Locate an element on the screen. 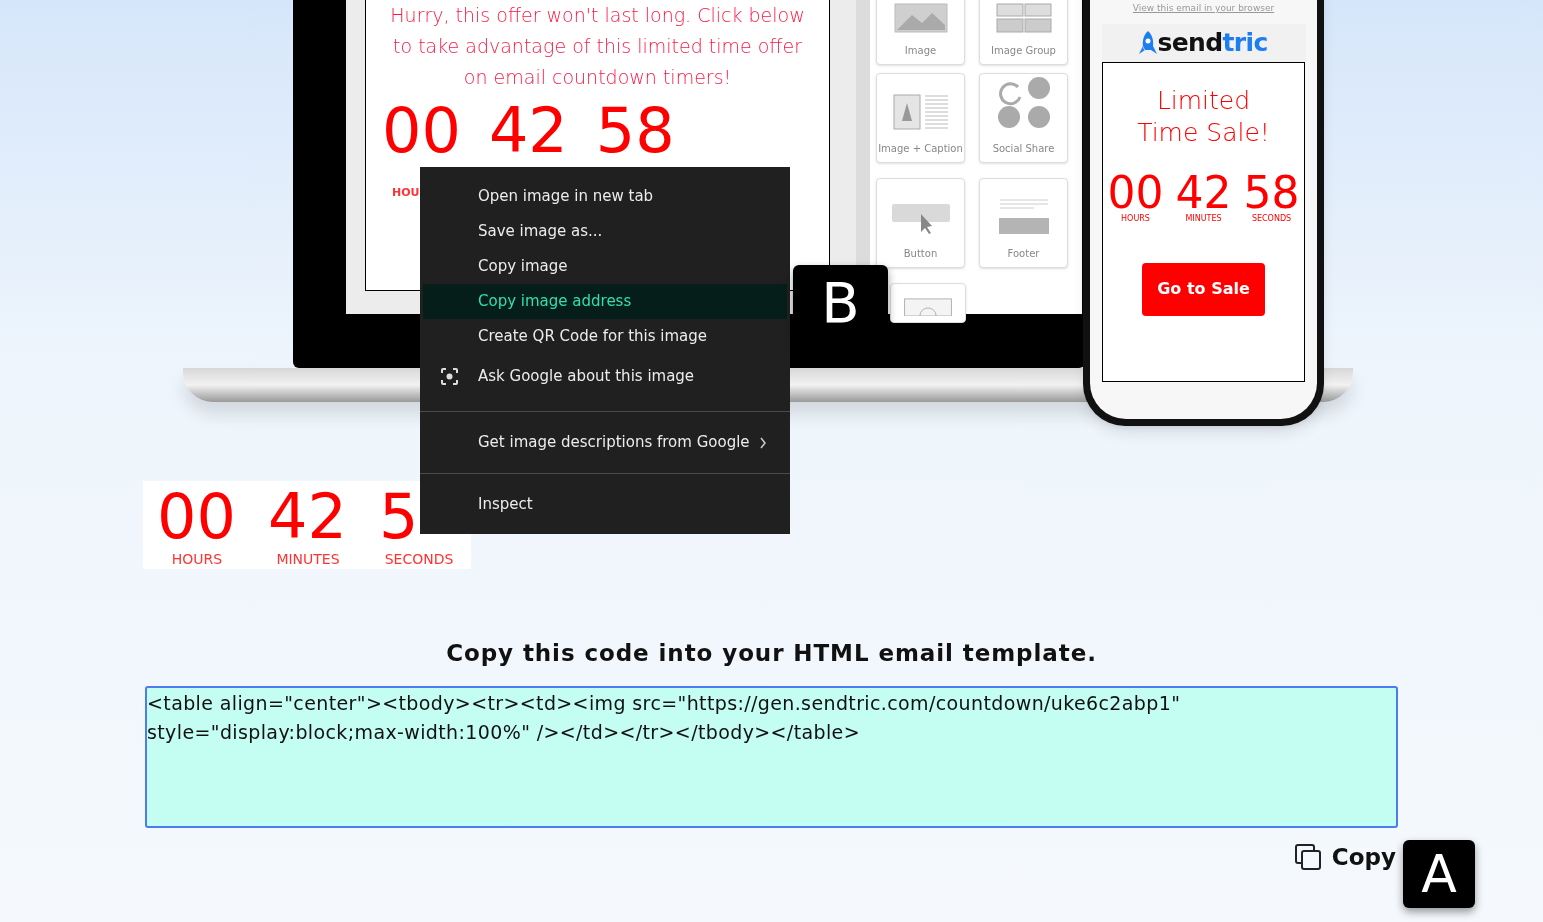 The height and width of the screenshot is (922, 1543). menu-item: Copy image address is located at coordinates (605, 301).